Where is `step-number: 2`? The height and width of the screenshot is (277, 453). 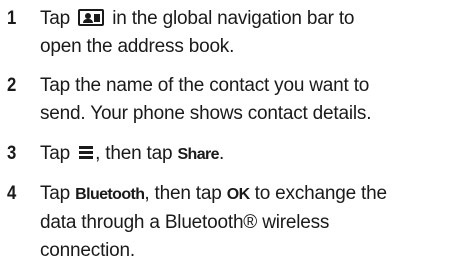
step-number: 2 is located at coordinates (12, 85).